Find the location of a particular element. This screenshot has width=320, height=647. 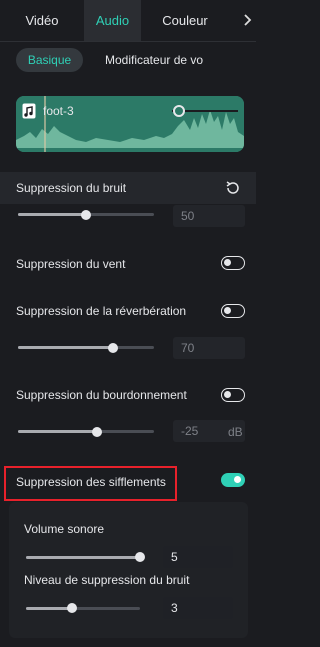

volume-value-field: 5 is located at coordinates (198, 557).